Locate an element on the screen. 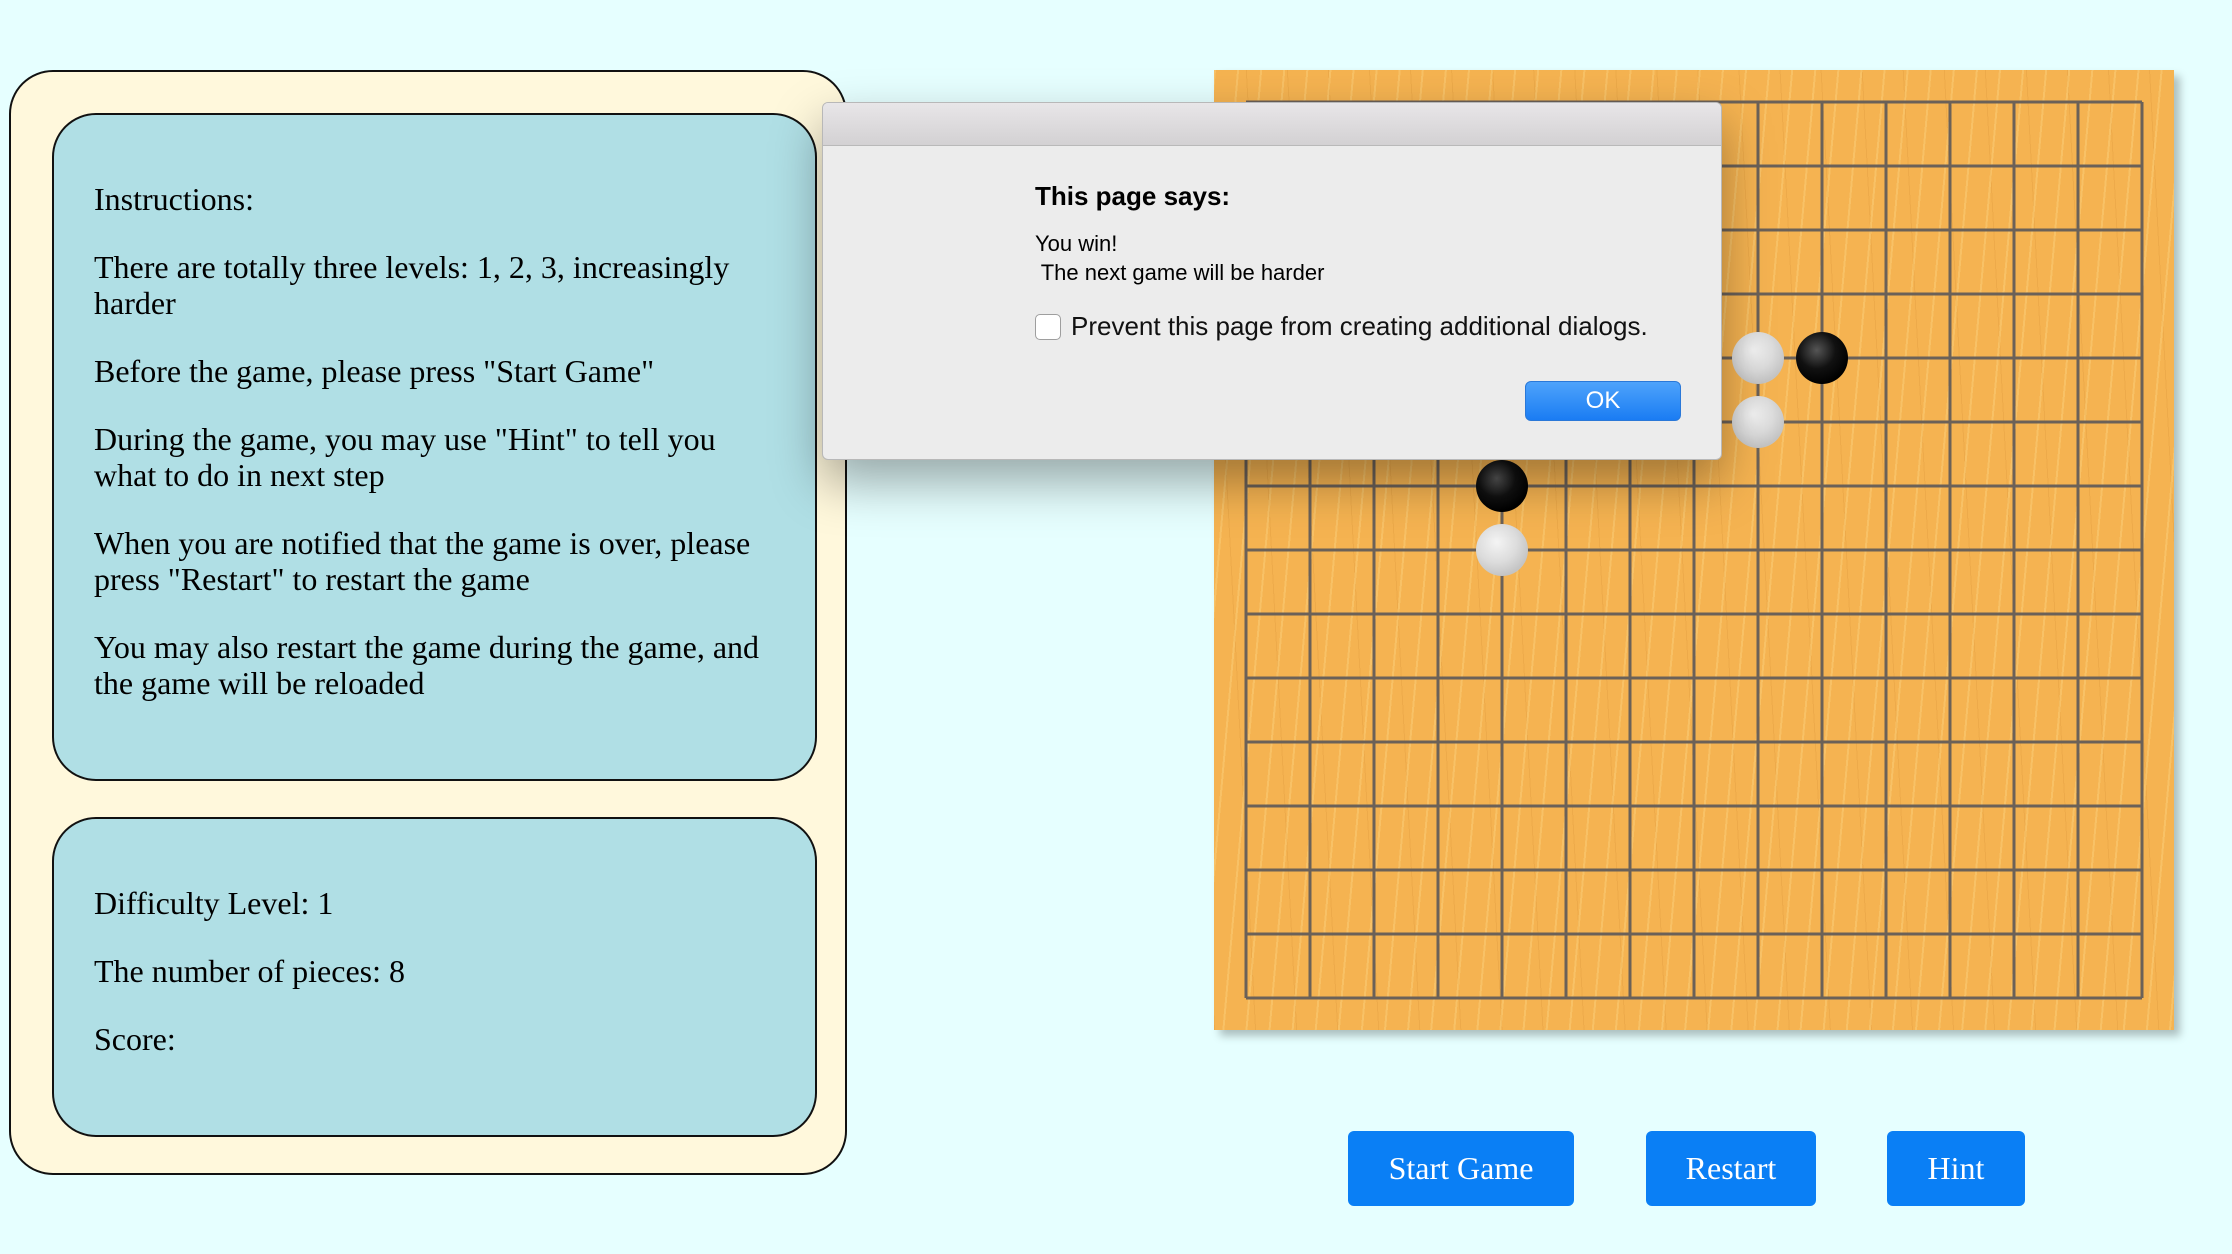 The height and width of the screenshot is (1254, 2232). ok-button: OK is located at coordinates (1603, 401).